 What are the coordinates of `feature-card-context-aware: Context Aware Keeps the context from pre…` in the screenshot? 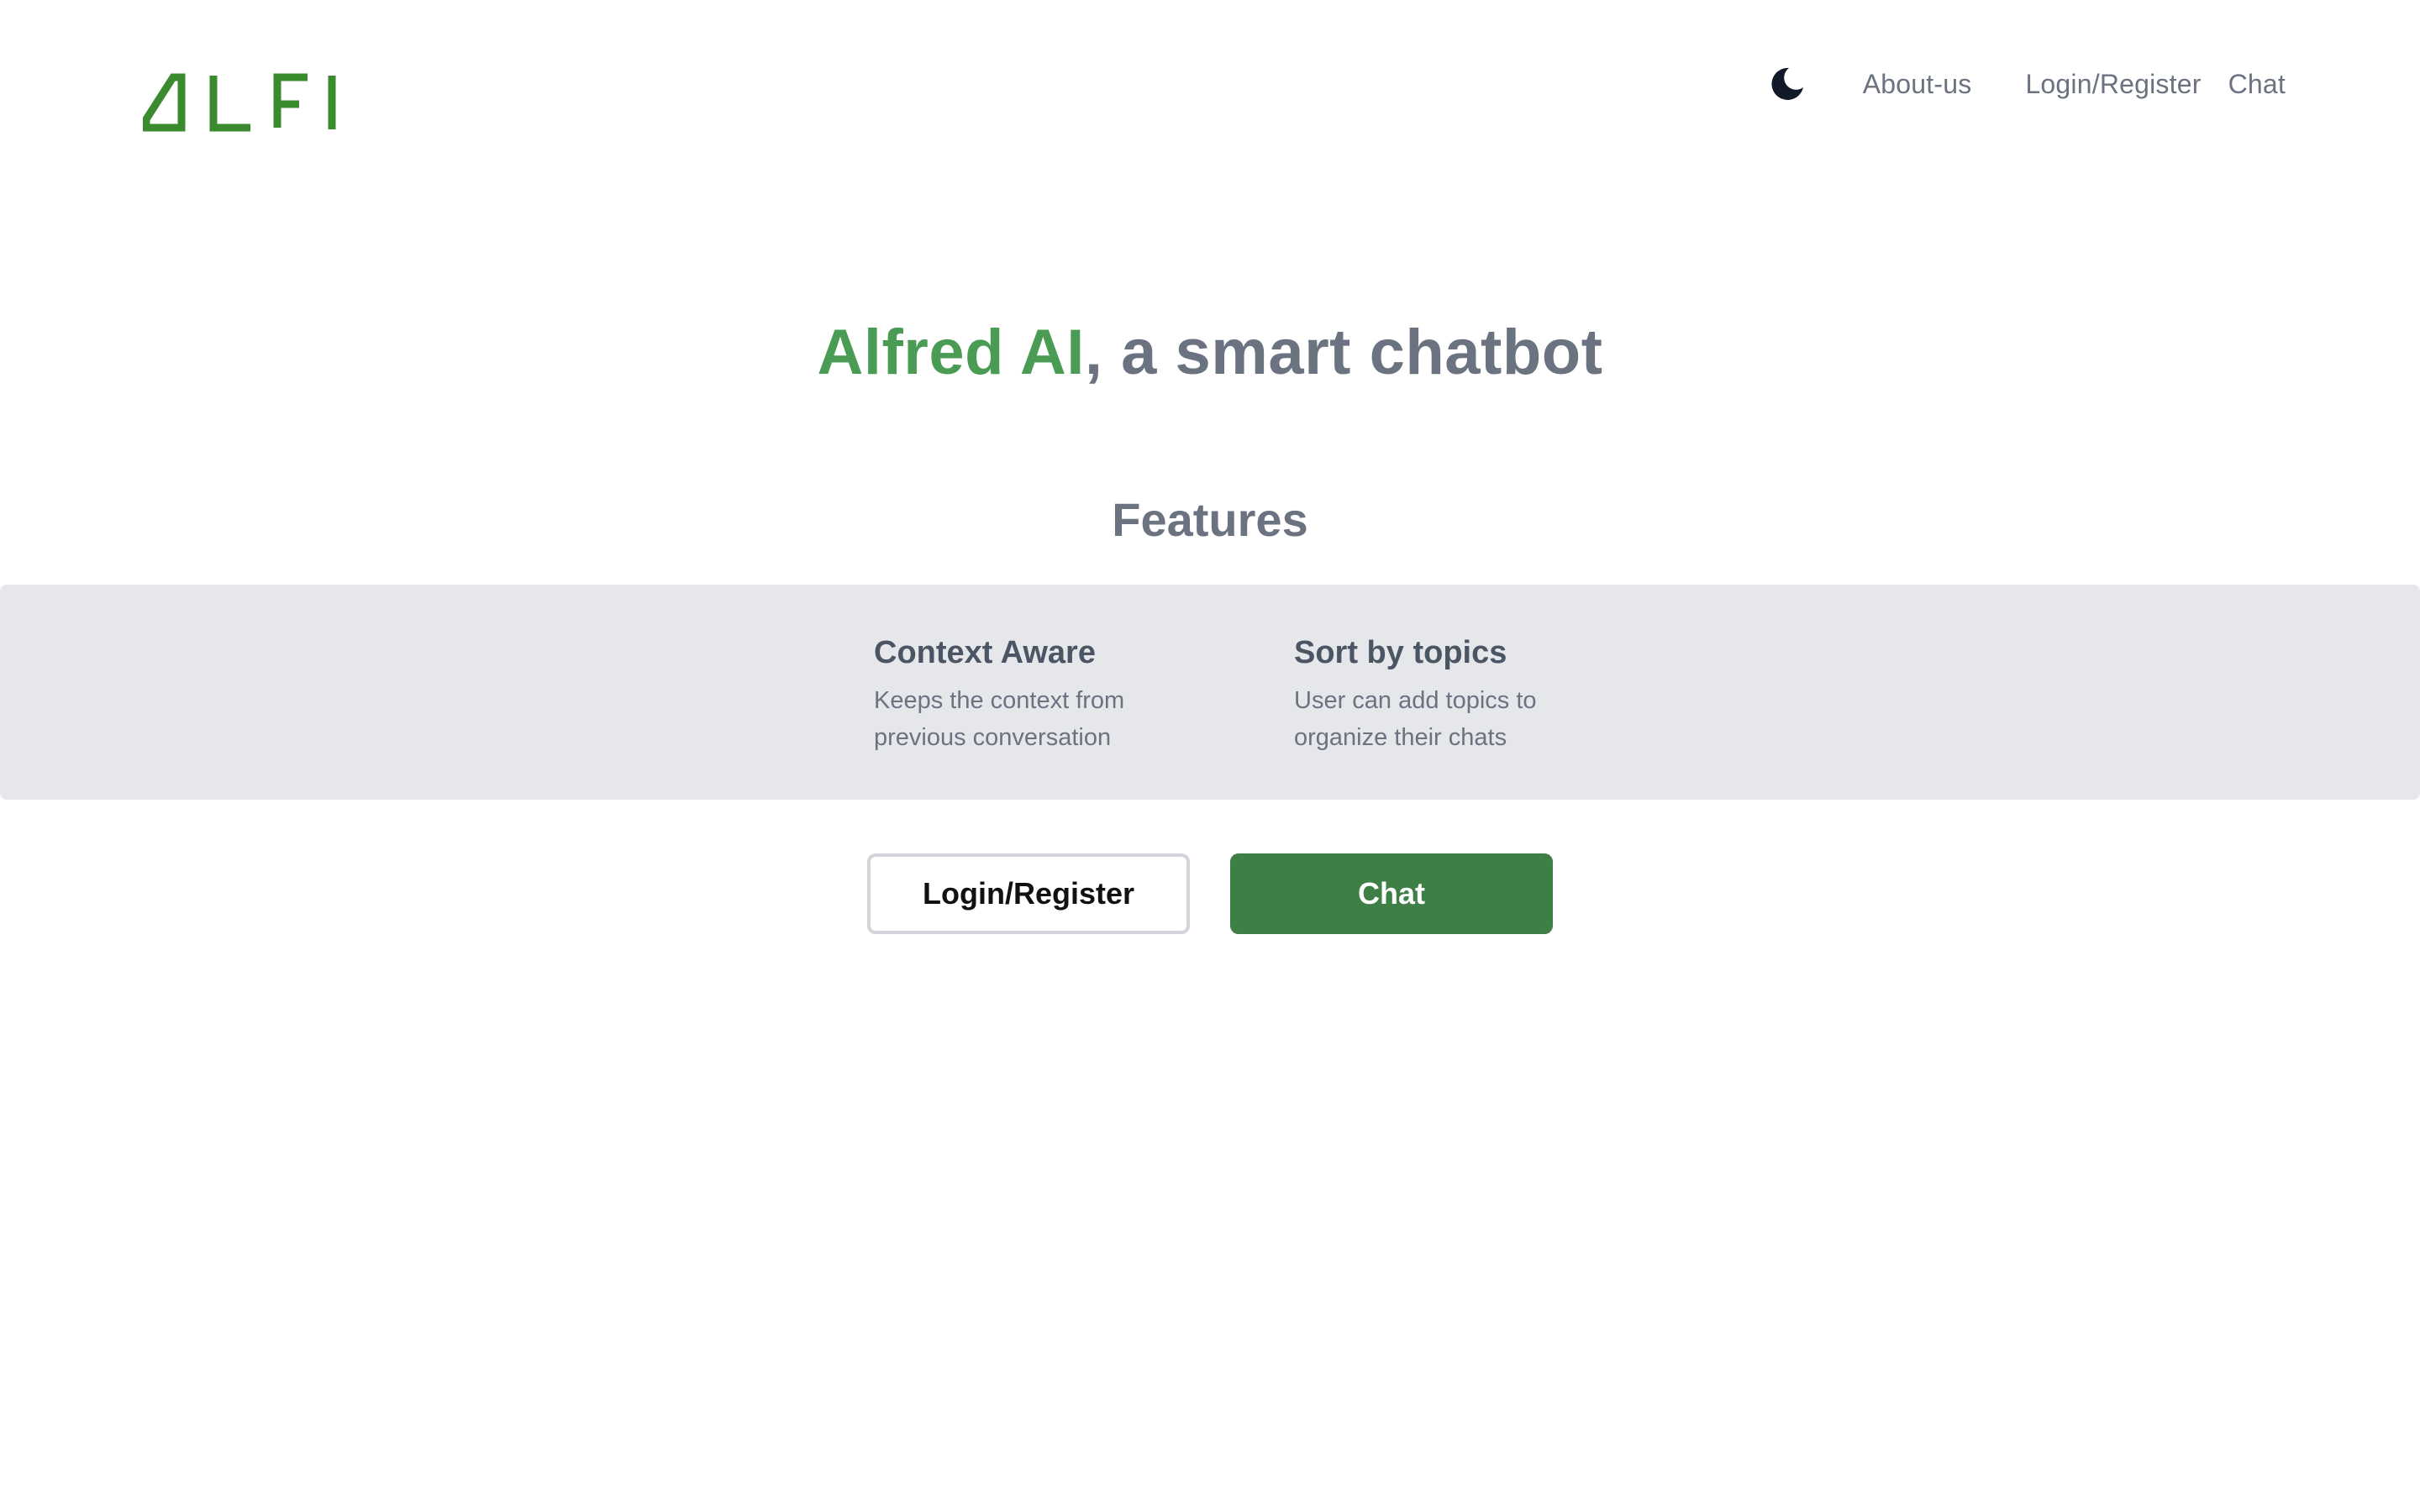 It's located at (1025, 694).